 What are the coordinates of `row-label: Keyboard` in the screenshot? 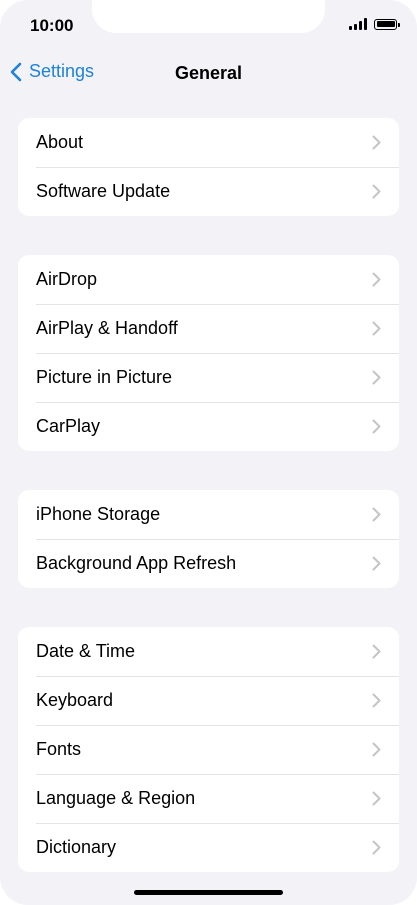 It's located at (75, 700).